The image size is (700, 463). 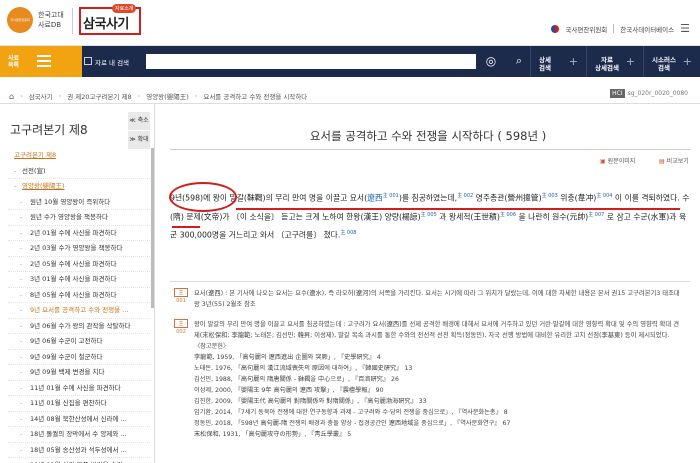 I want to click on document-code-value: sg_020r_0020_0080, so click(x=657, y=93).